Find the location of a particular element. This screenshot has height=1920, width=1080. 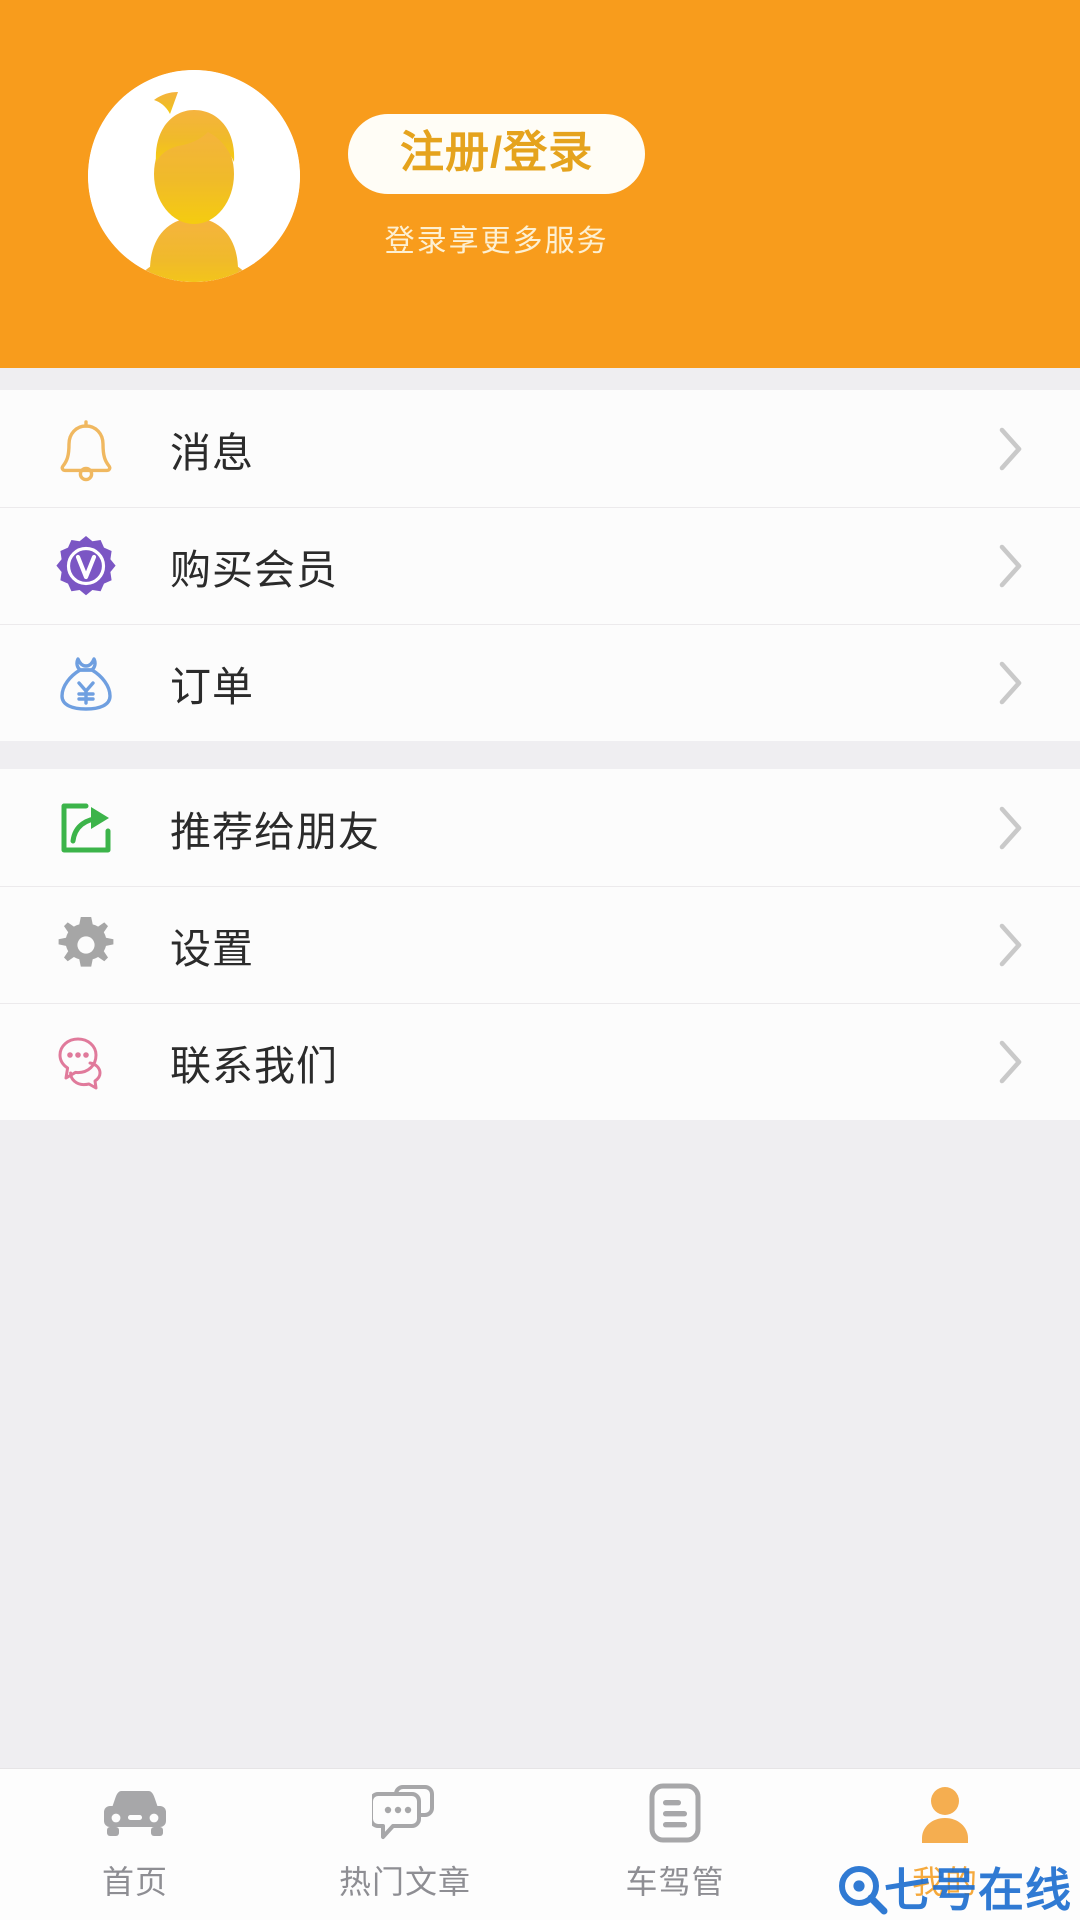

share-icon is located at coordinates (86, 828).